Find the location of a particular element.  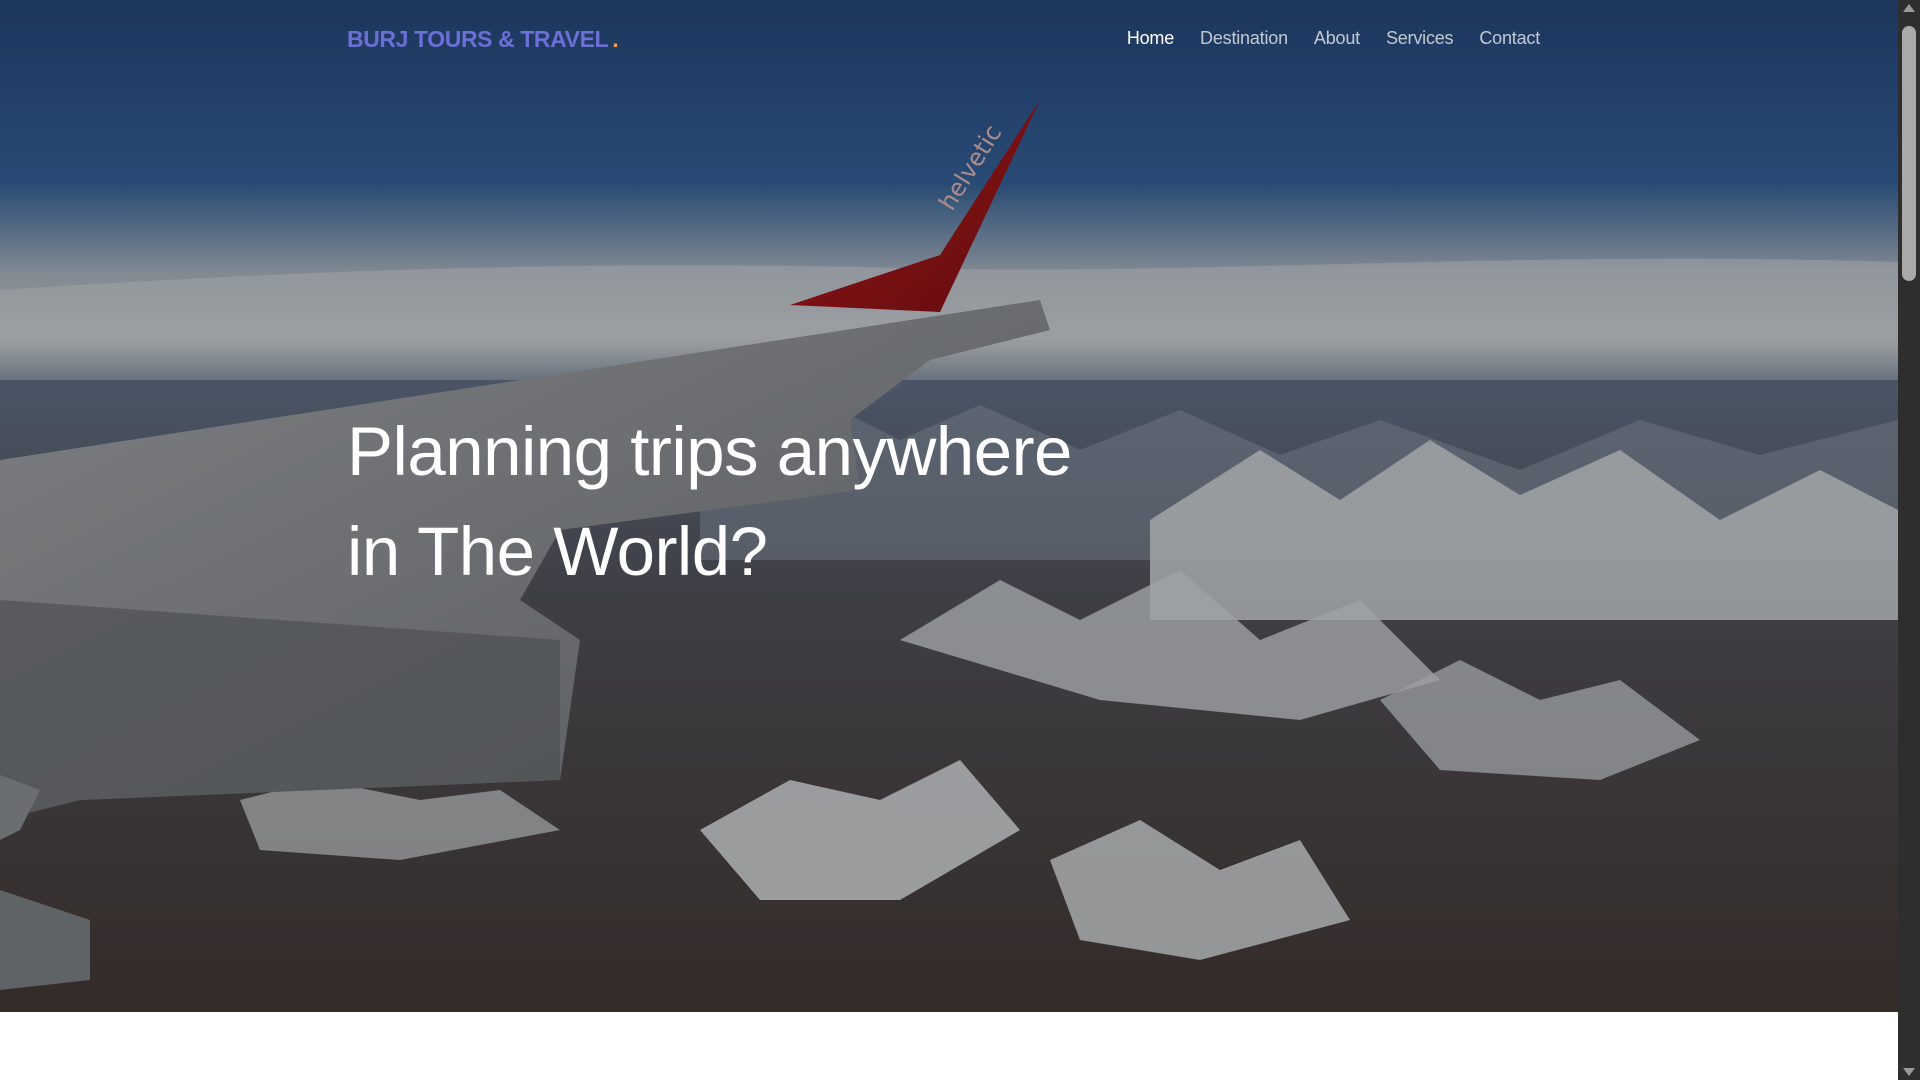

nav-link-home: Home is located at coordinates (1150, 38).